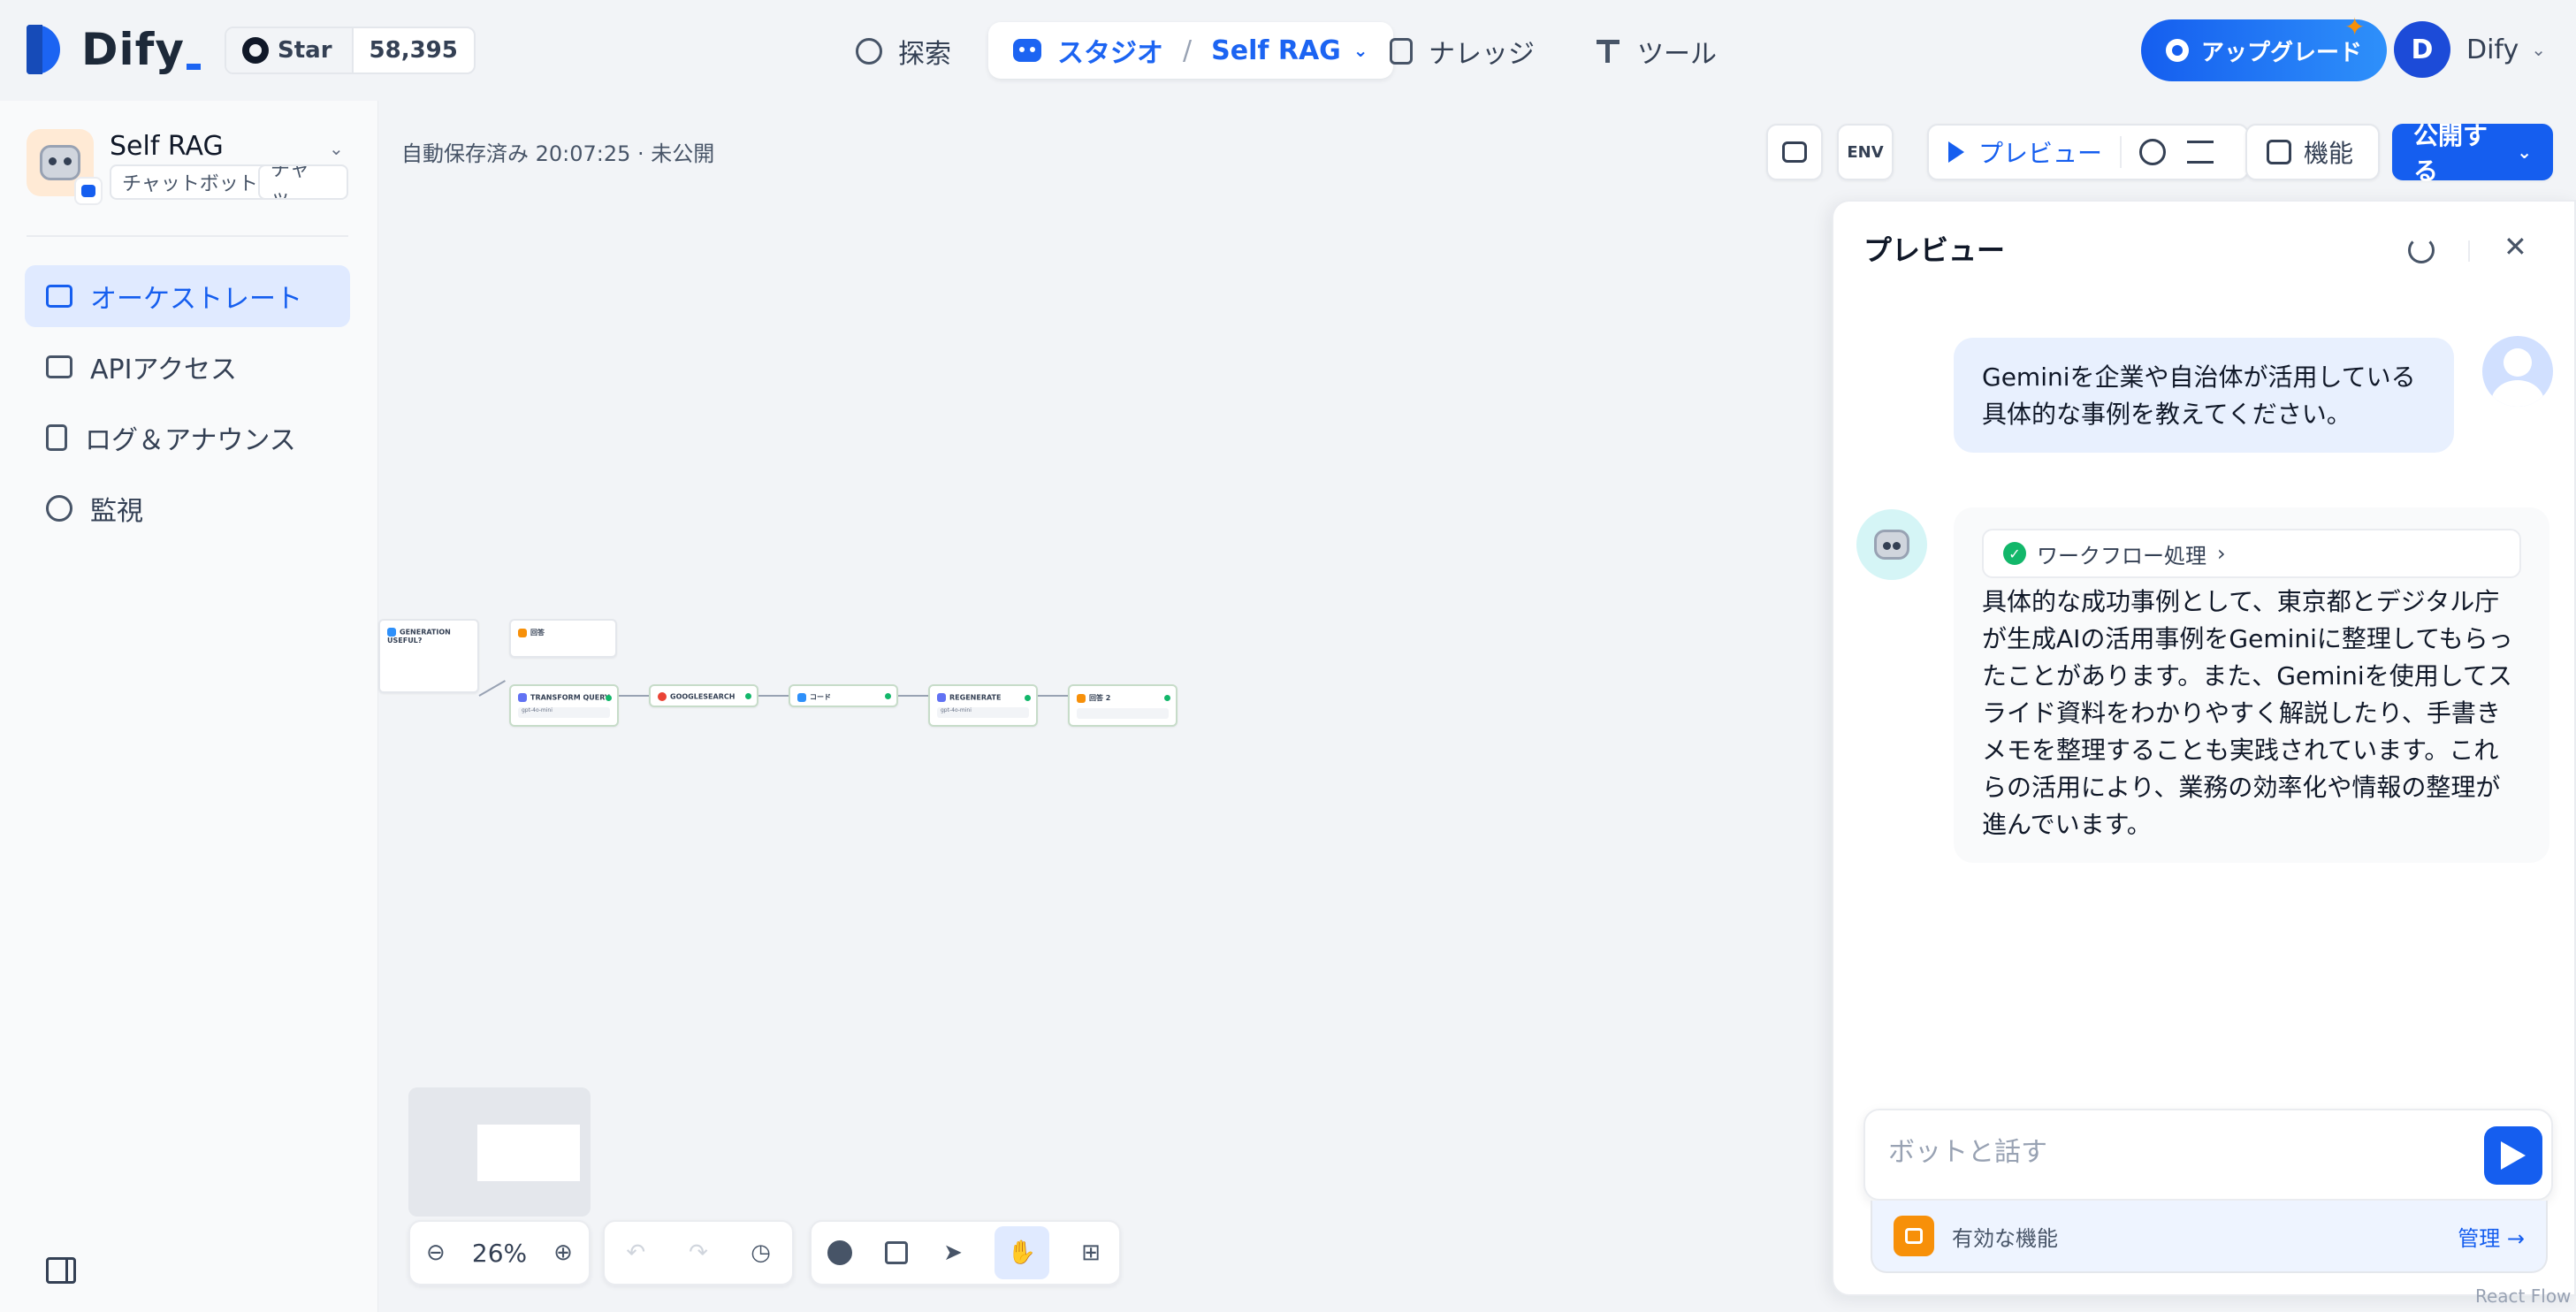  I want to click on node-answer: 回答, so click(563, 638).